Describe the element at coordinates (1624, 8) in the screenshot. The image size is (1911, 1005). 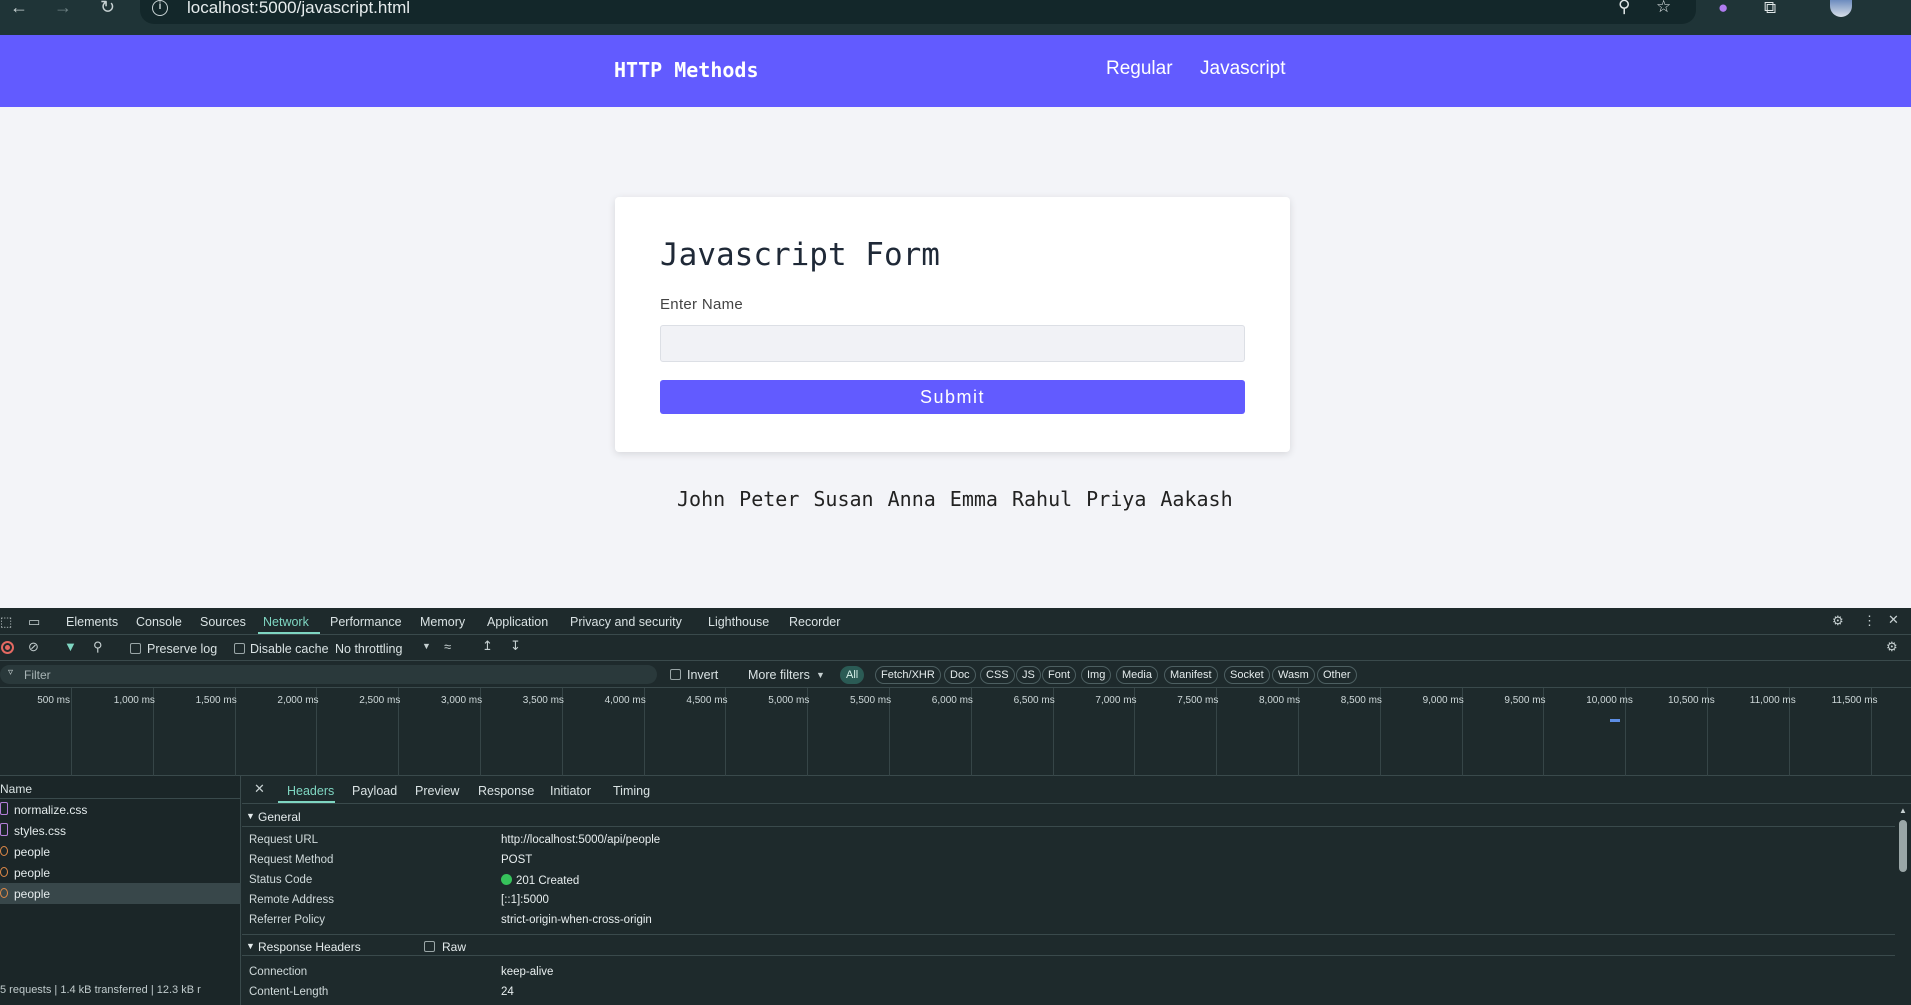
I see `zoom-icon: ⚲` at that location.